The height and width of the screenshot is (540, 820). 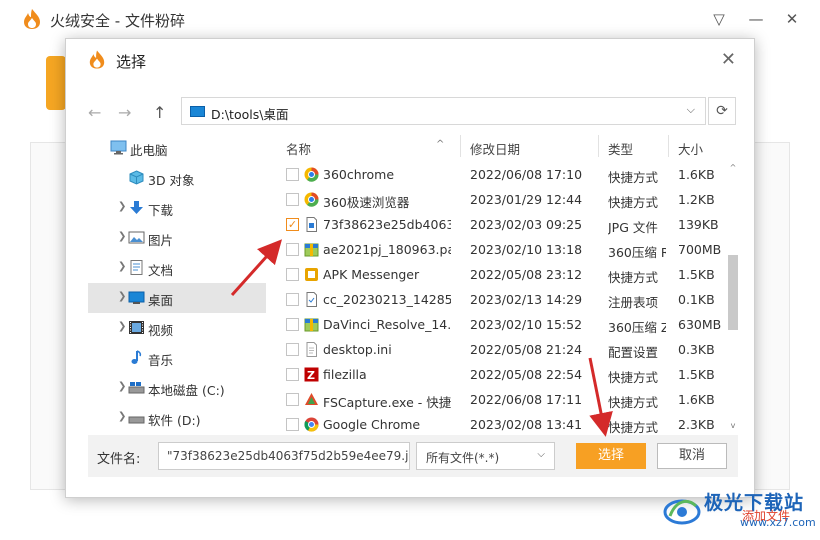 What do you see at coordinates (292, 224) in the screenshot?
I see `file-checkbox-checked: ✓` at bounding box center [292, 224].